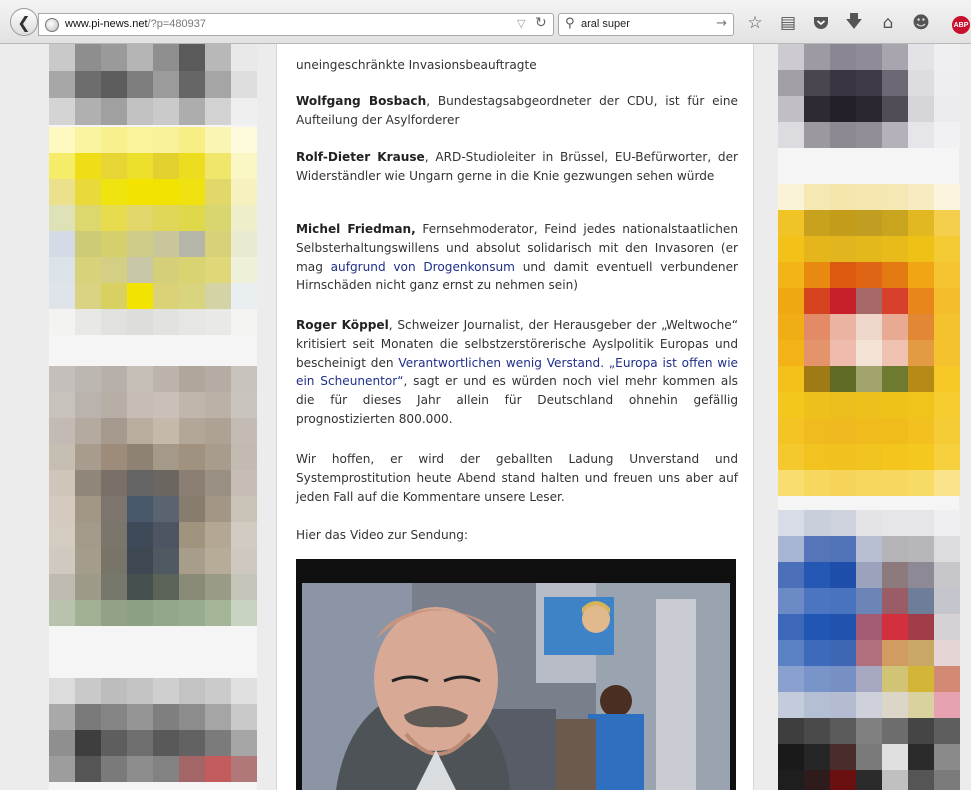 The image size is (971, 790). Describe the element at coordinates (921, 23) in the screenshot. I see `chat-icon: ☻` at that location.